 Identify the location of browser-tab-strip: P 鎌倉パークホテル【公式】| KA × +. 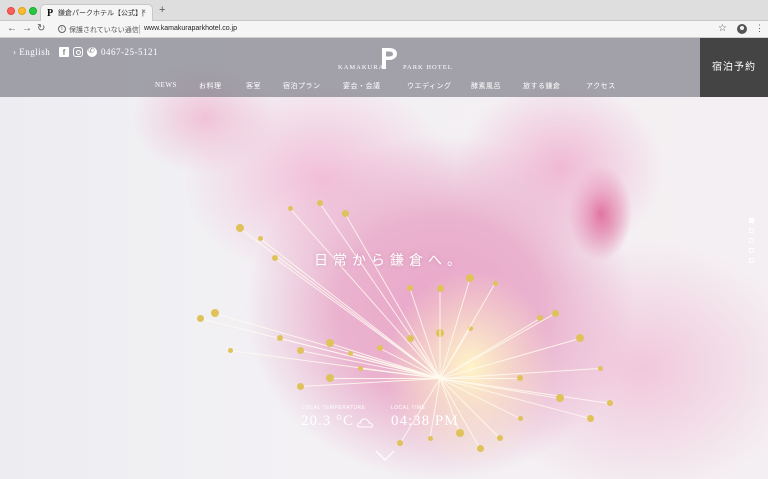
(384, 10).